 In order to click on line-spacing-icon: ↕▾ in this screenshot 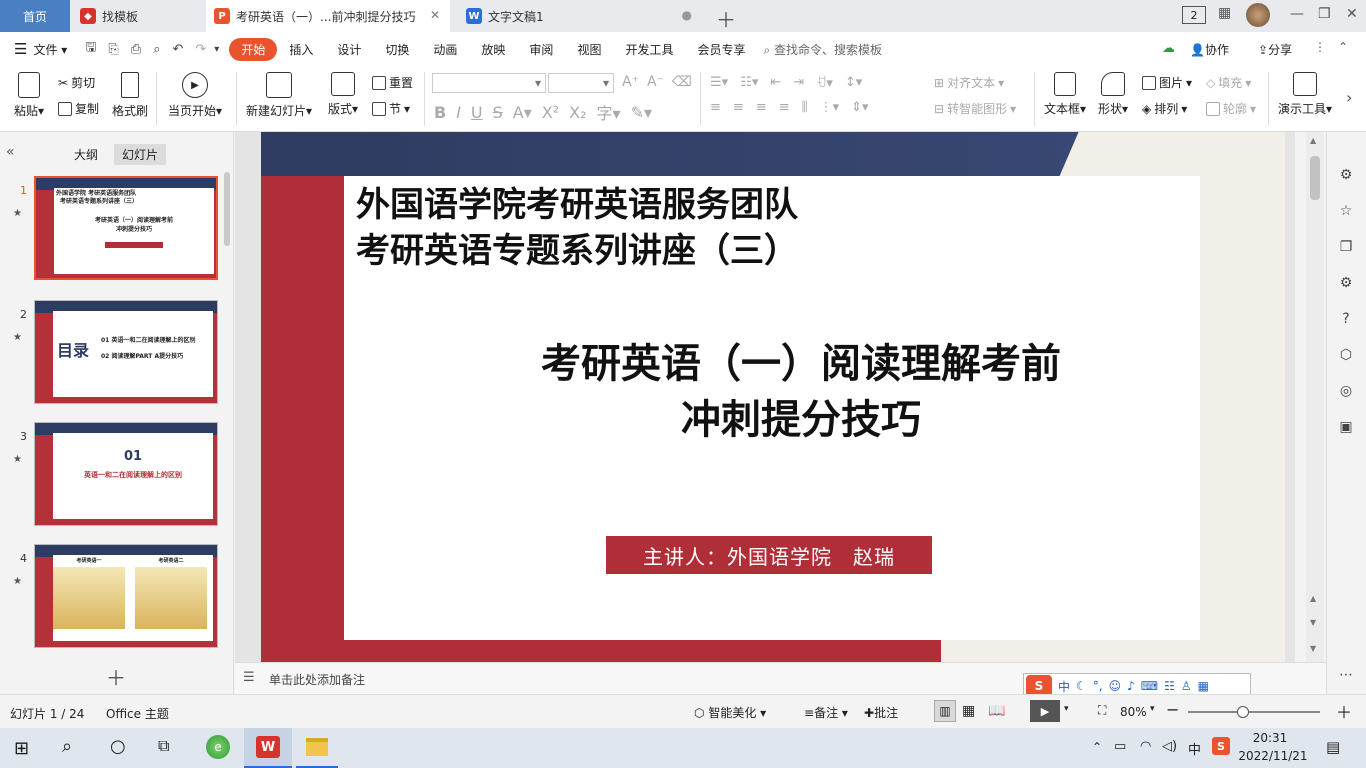, I will do `click(853, 82)`.